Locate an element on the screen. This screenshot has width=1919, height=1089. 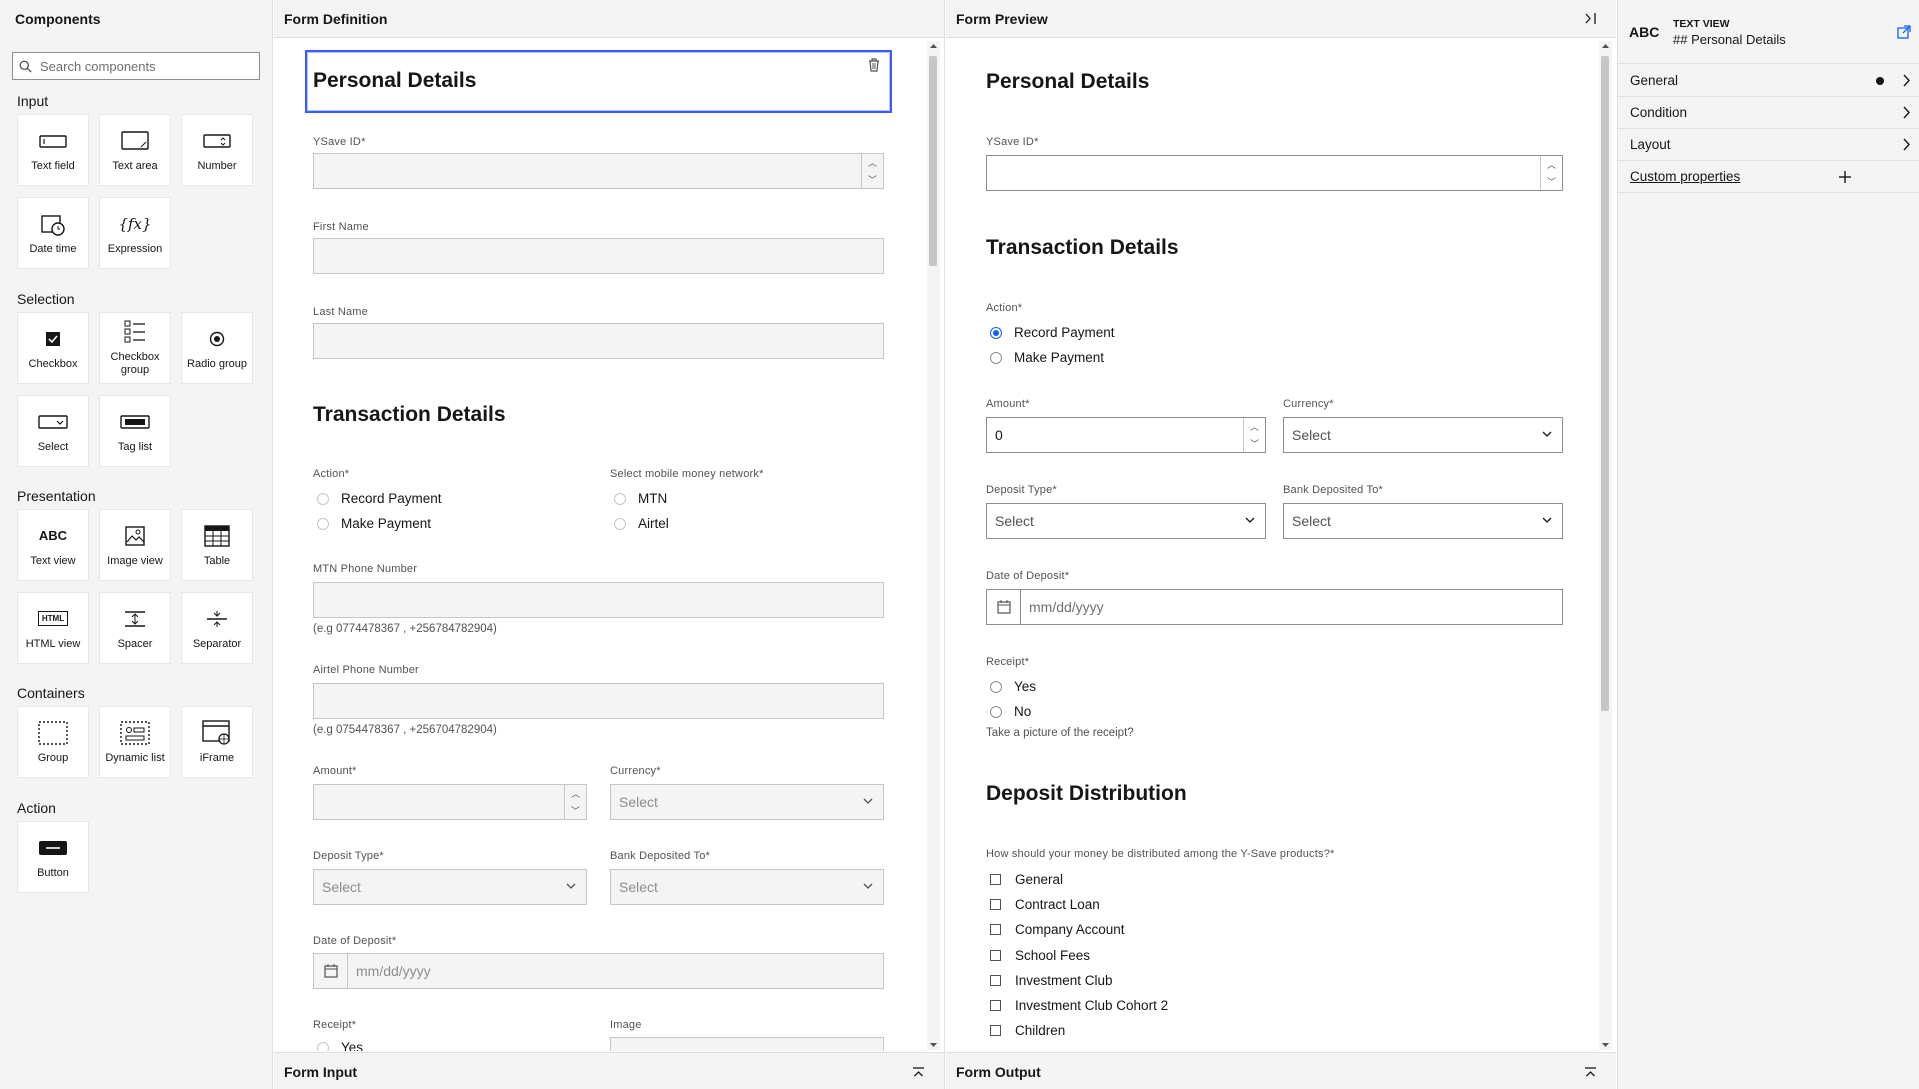
tile-html-view: HTML HTML view is located at coordinates (53, 628).